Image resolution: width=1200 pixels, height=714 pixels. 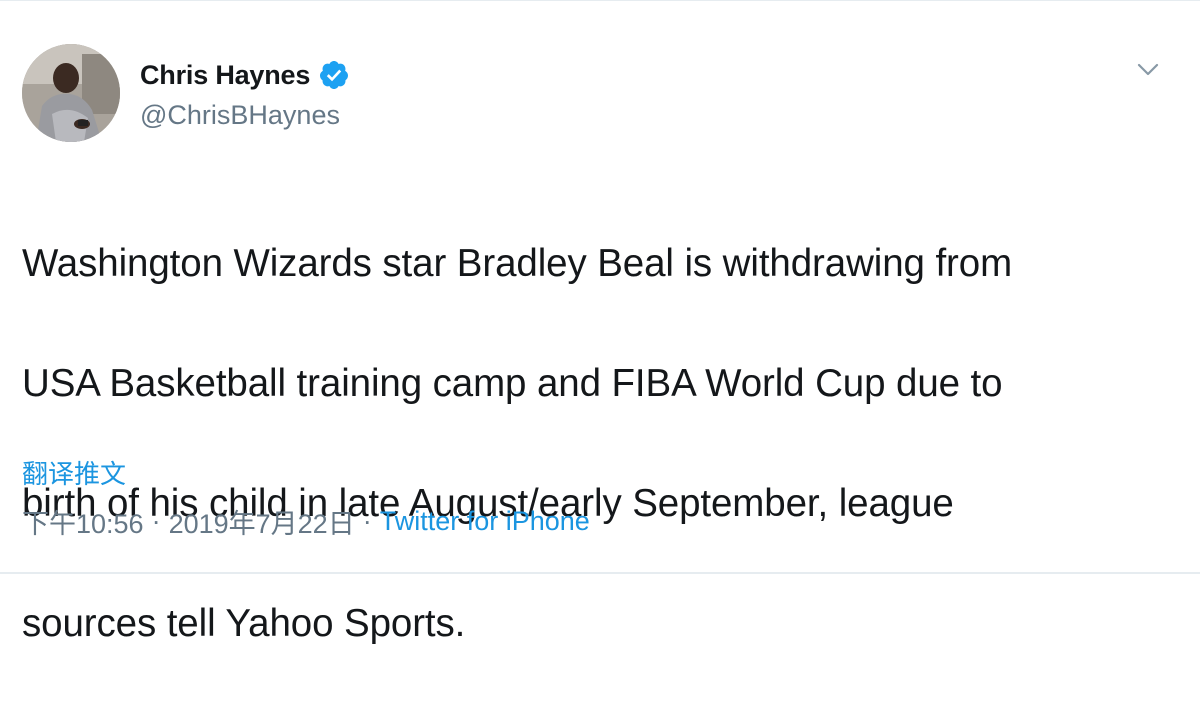 What do you see at coordinates (334, 75) in the screenshot?
I see `verified-badge-icon` at bounding box center [334, 75].